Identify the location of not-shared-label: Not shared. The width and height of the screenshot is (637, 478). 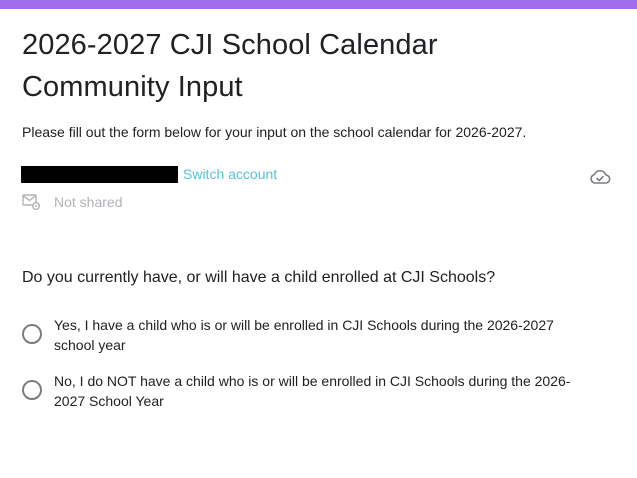
(88, 202).